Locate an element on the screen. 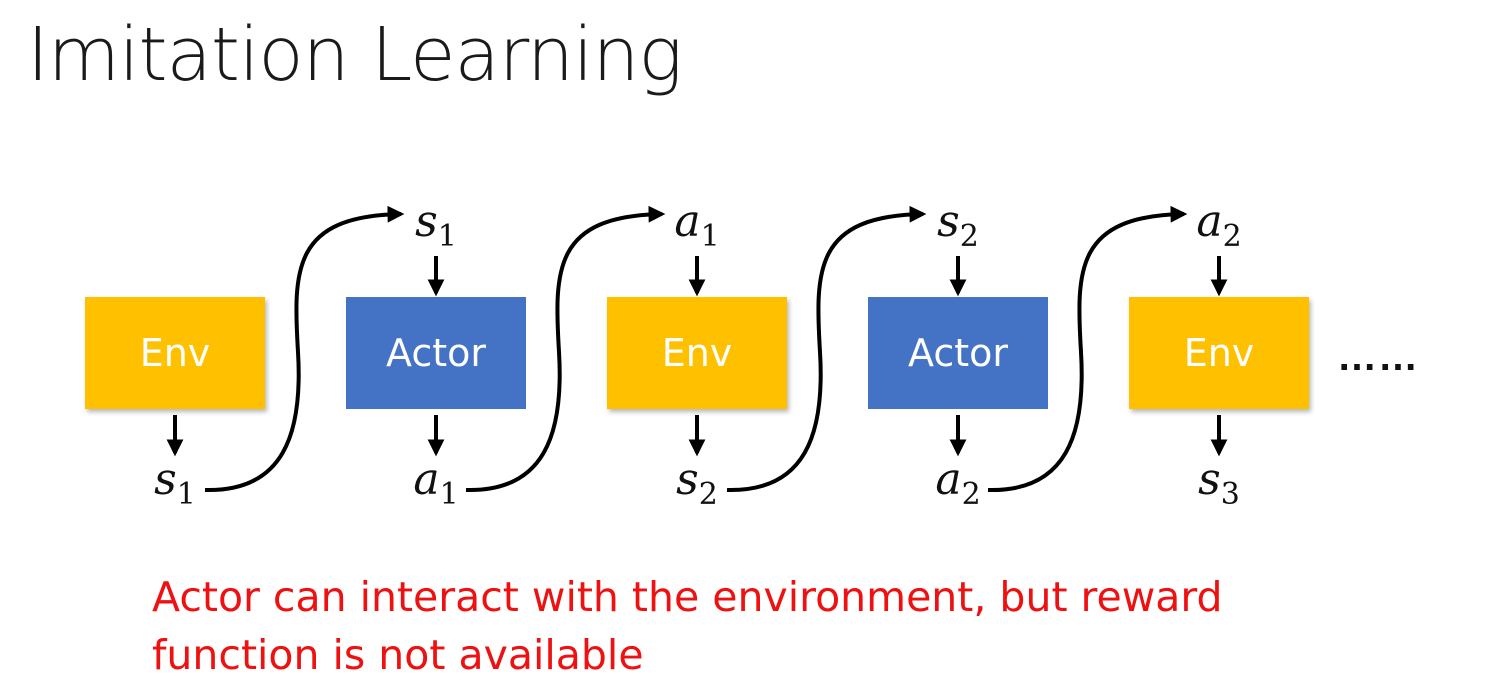 This screenshot has width=1497, height=697. output-label-4: a2 is located at coordinates (957, 483).